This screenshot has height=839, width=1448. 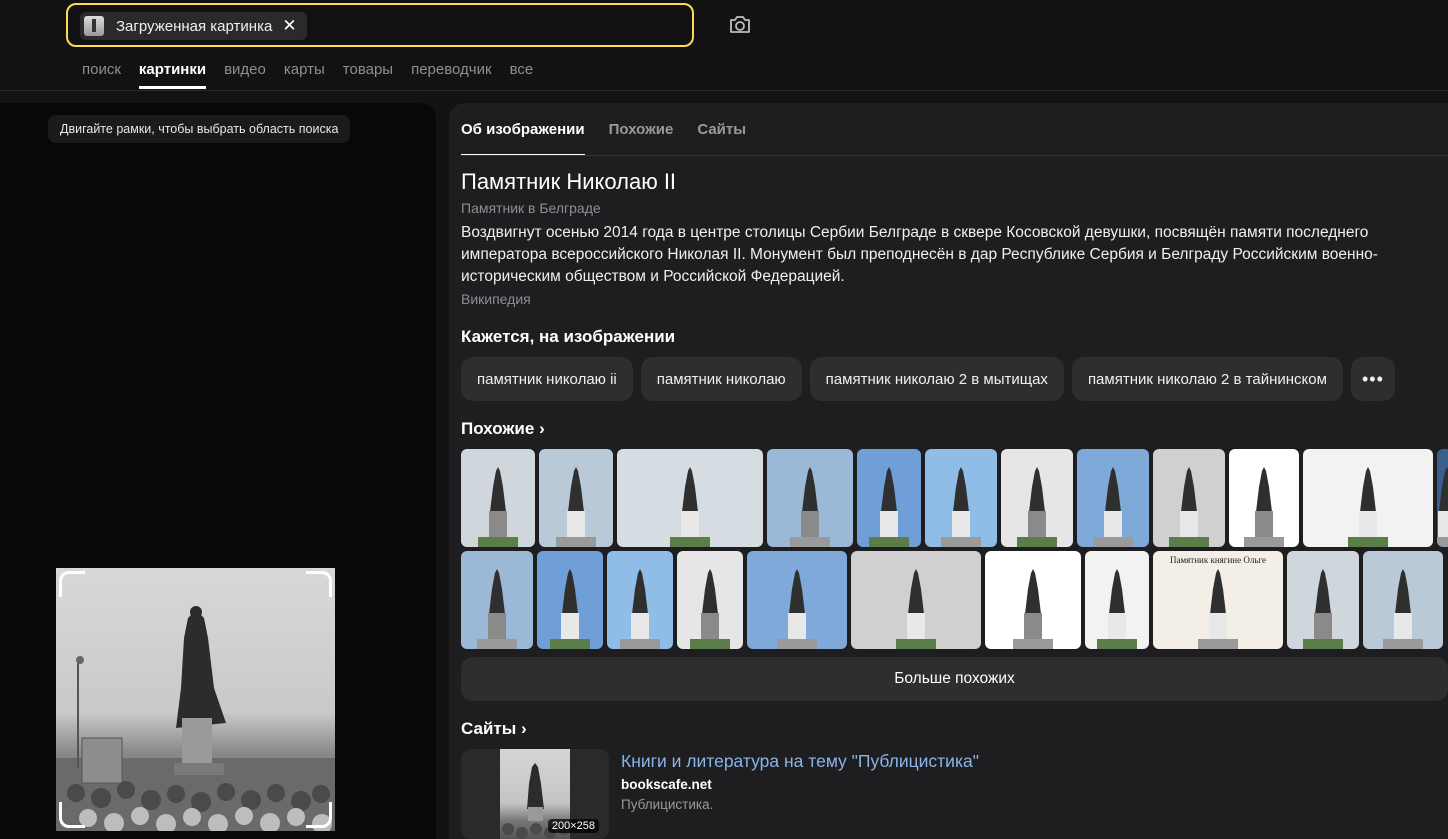 I want to click on result-tabs: Об изображении Похожие Сайты, so click(x=615, y=138).